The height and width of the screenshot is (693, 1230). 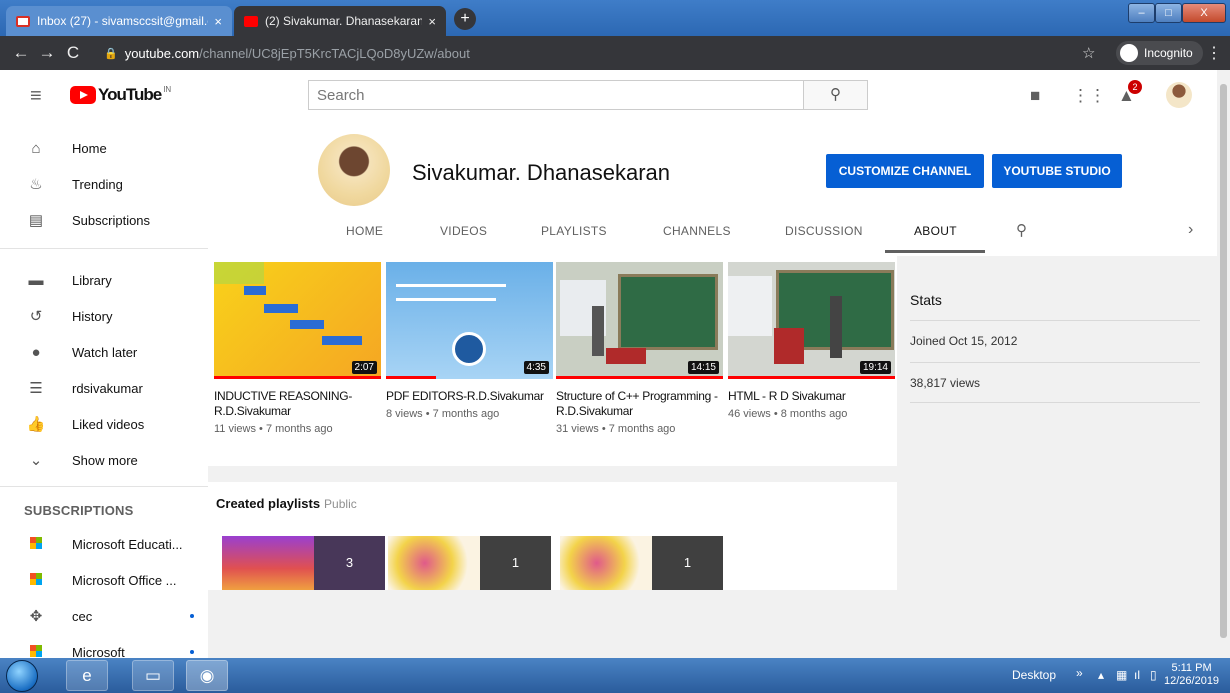 What do you see at coordinates (443, 414) in the screenshot?
I see `video-meta: 8 views • 7 months ago` at bounding box center [443, 414].